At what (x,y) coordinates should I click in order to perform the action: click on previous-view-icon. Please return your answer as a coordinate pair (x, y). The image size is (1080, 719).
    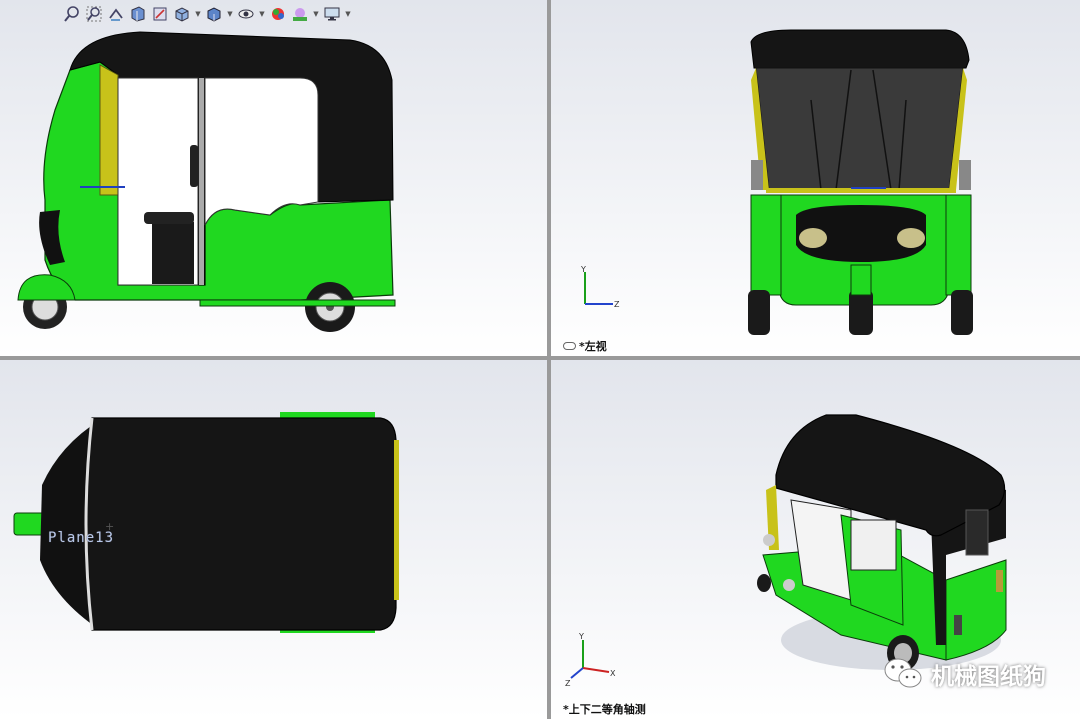
    Looking at the image, I should click on (116, 14).